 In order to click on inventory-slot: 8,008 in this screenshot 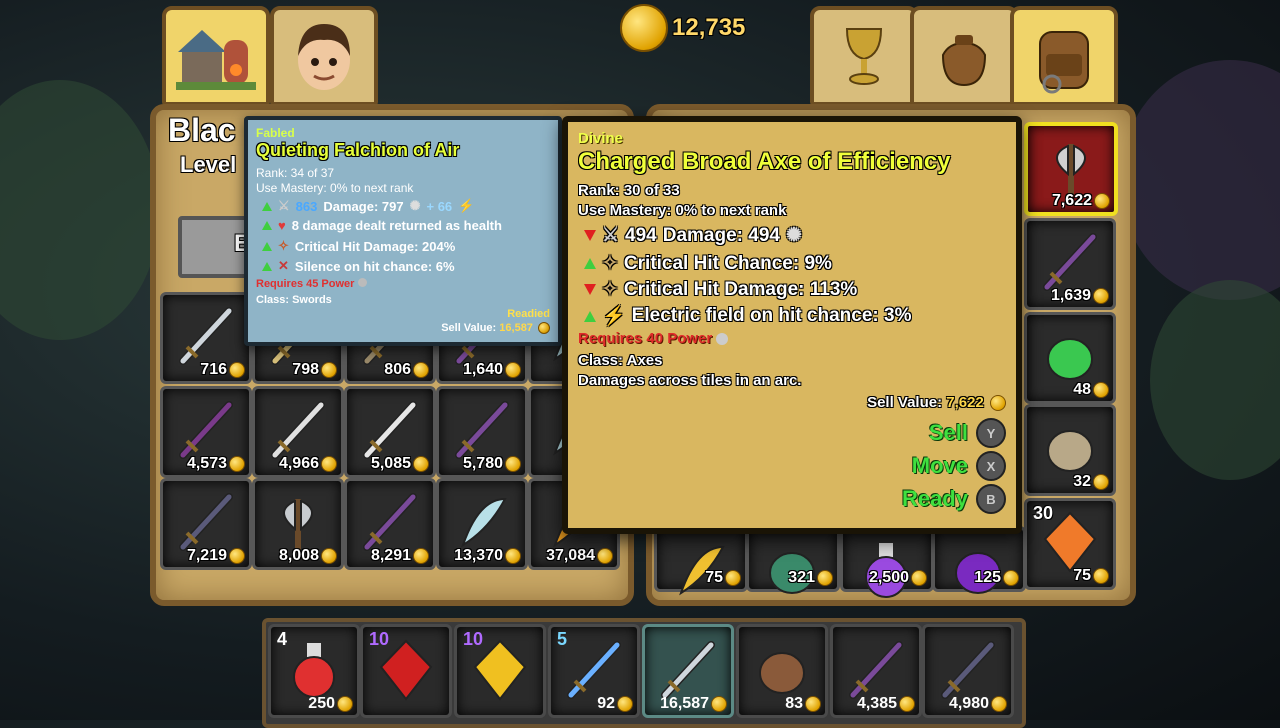, I will do `click(298, 524)`.